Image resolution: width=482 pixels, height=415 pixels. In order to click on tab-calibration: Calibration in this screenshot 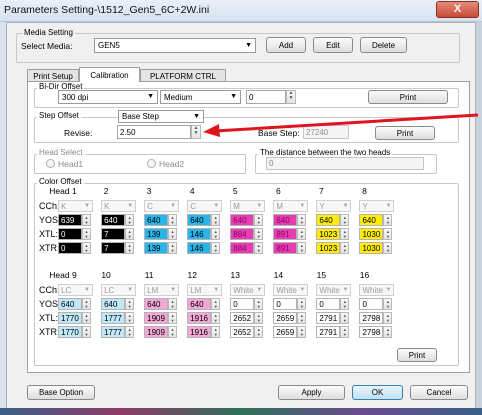, I will do `click(109, 74)`.